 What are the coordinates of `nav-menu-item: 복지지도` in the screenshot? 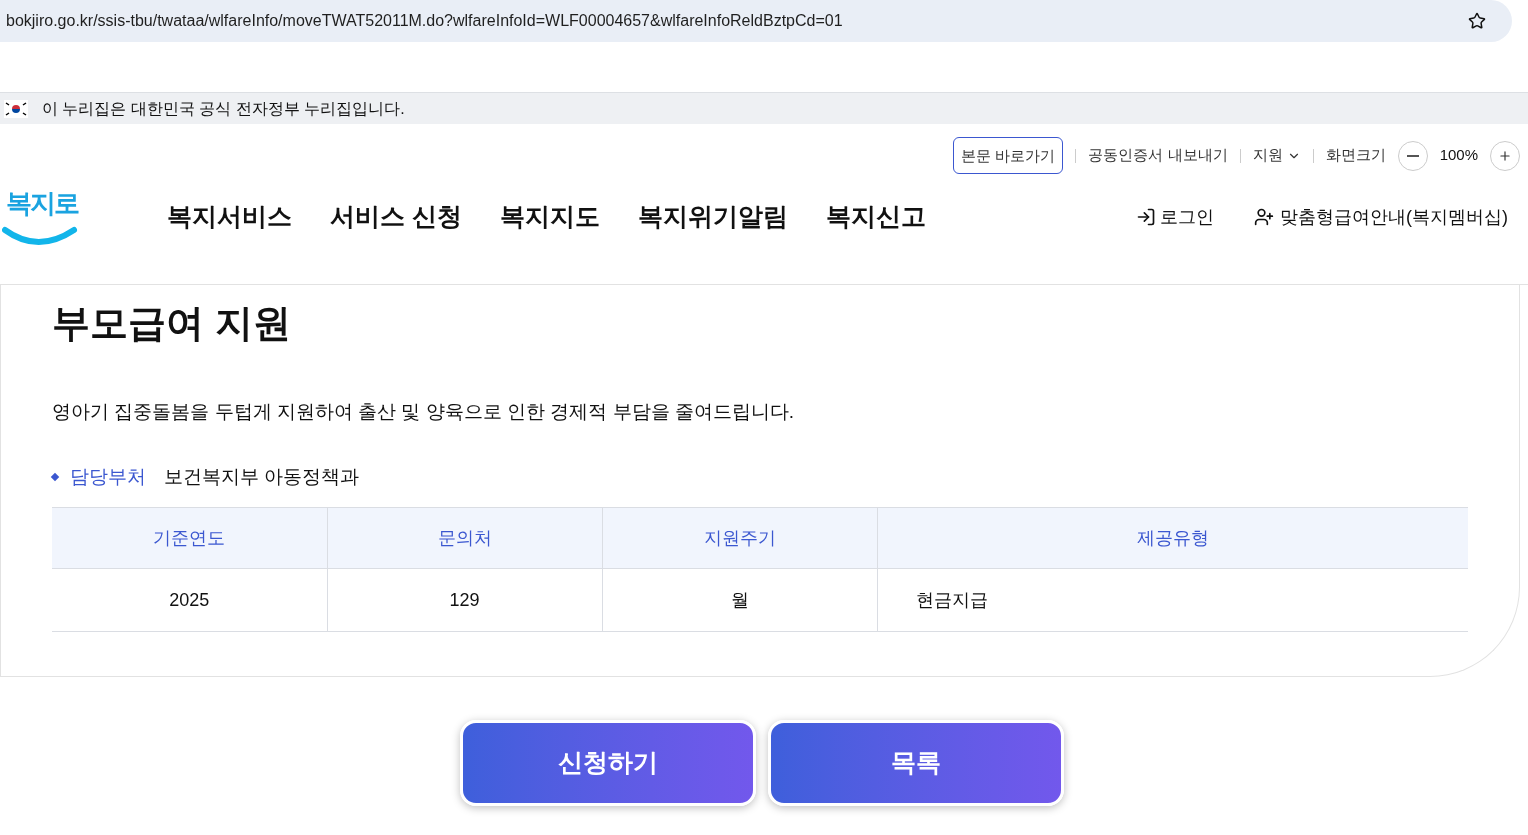 It's located at (549, 217).